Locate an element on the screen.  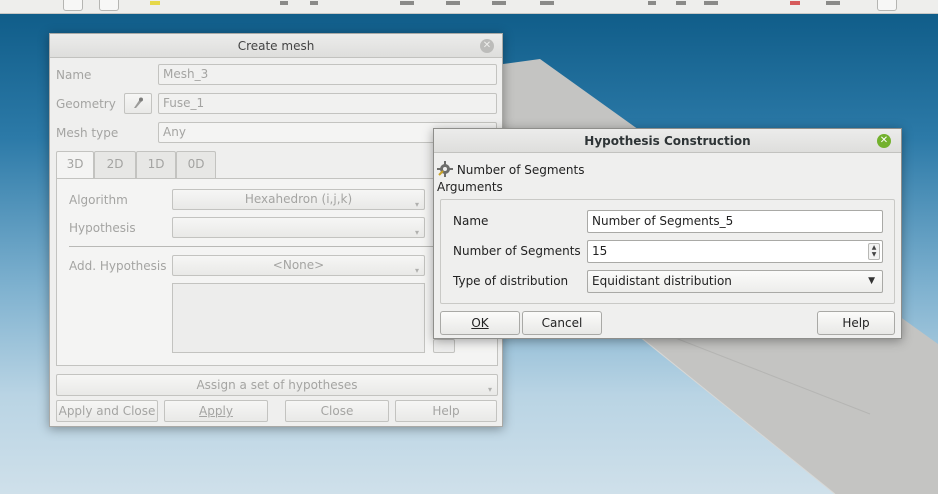
create-mesh-titlebar: Create mesh ✕ is located at coordinates (276, 46).